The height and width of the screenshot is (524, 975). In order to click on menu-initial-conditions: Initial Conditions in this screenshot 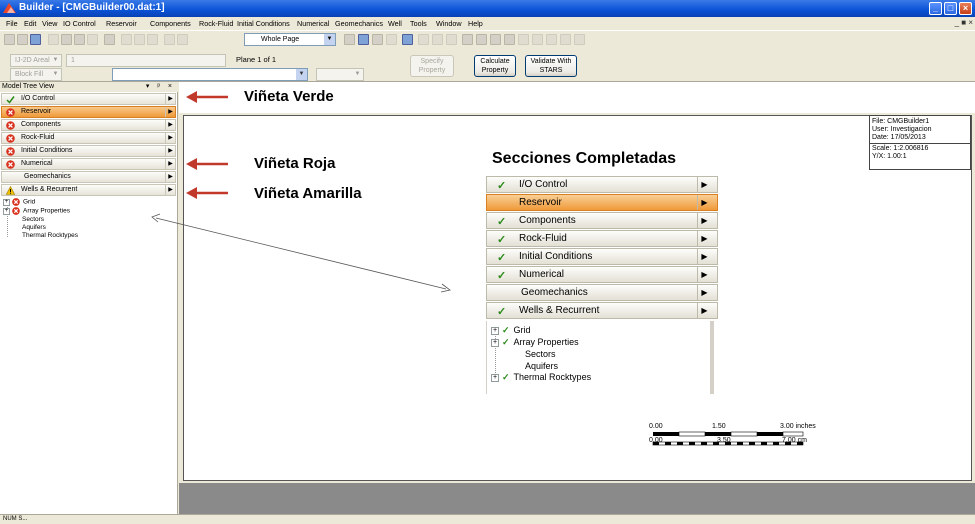, I will do `click(263, 23)`.